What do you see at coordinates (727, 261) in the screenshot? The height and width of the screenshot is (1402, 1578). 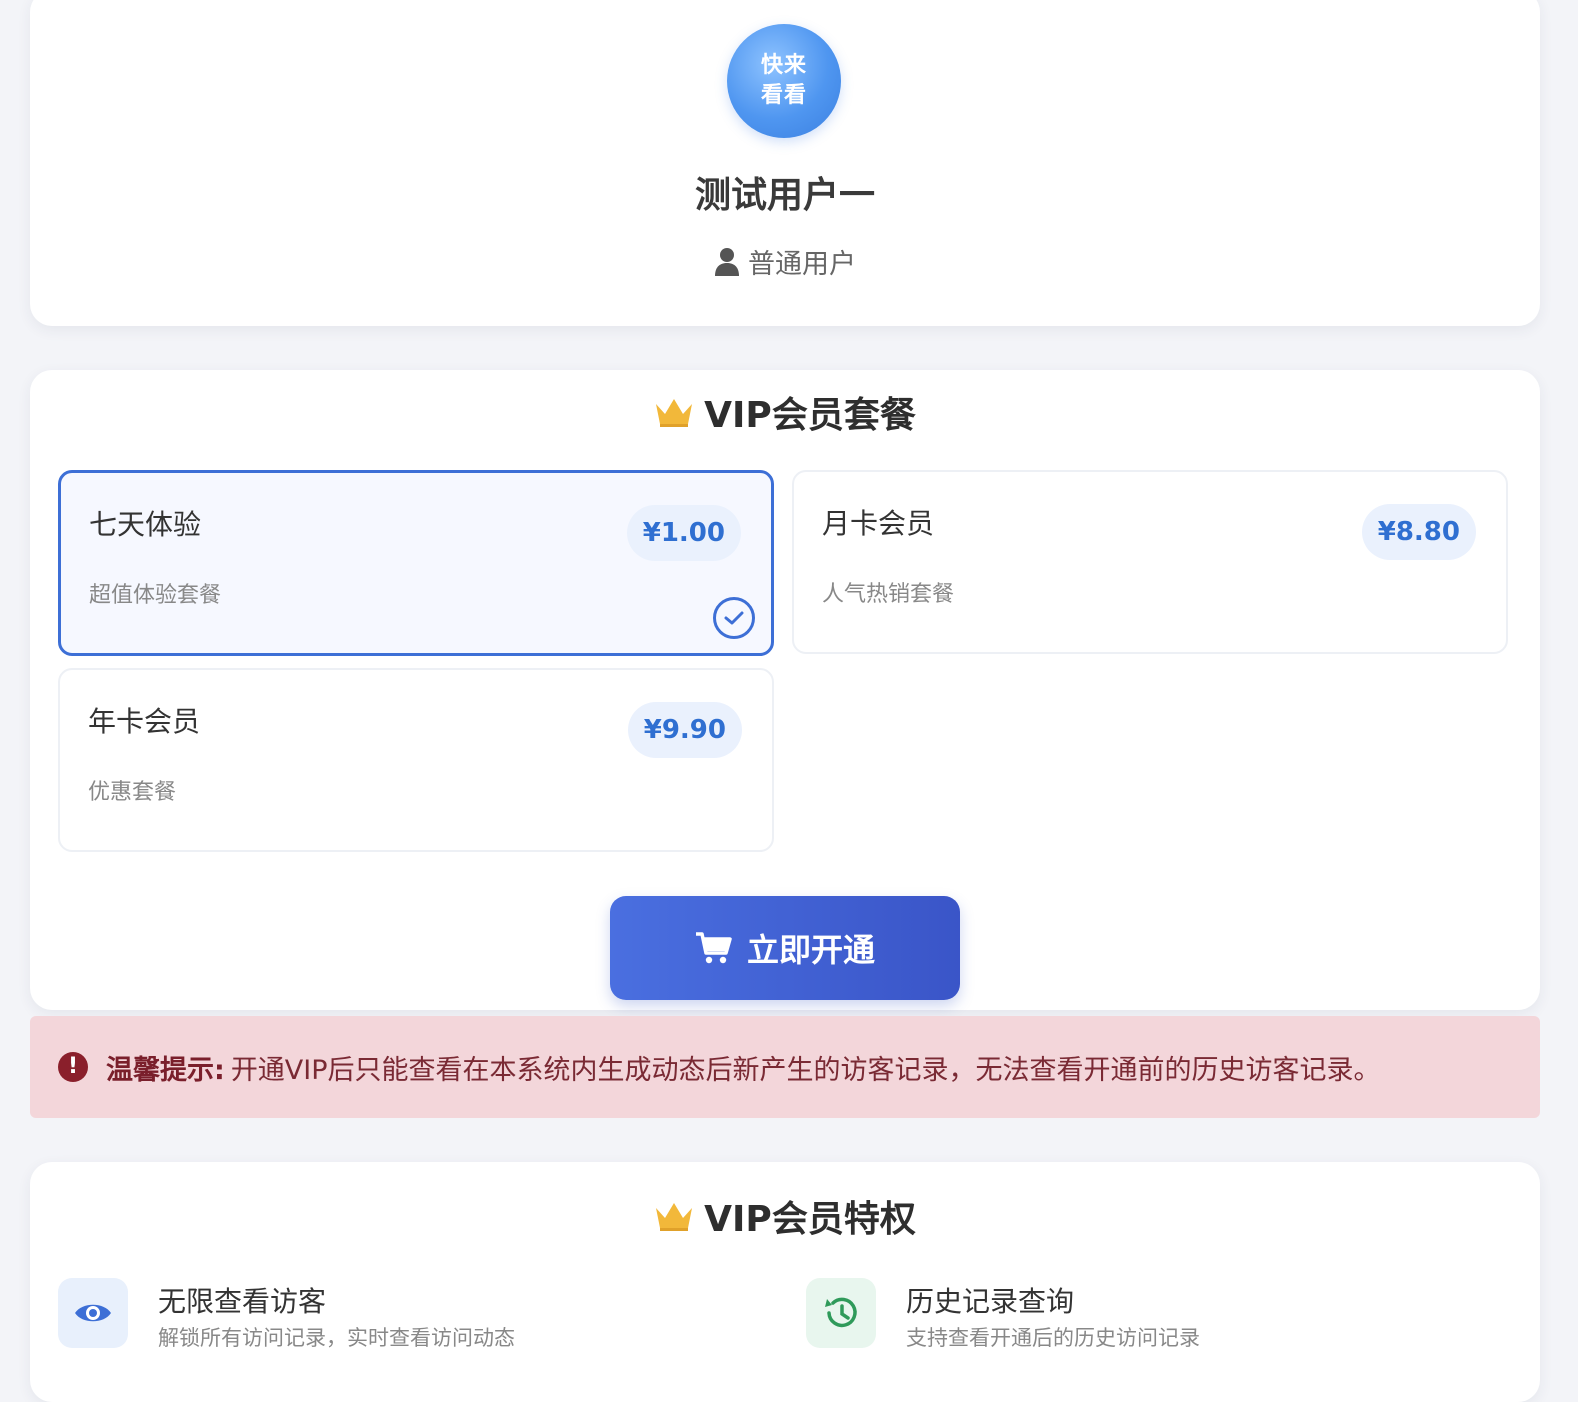 I see `user-icon` at bounding box center [727, 261].